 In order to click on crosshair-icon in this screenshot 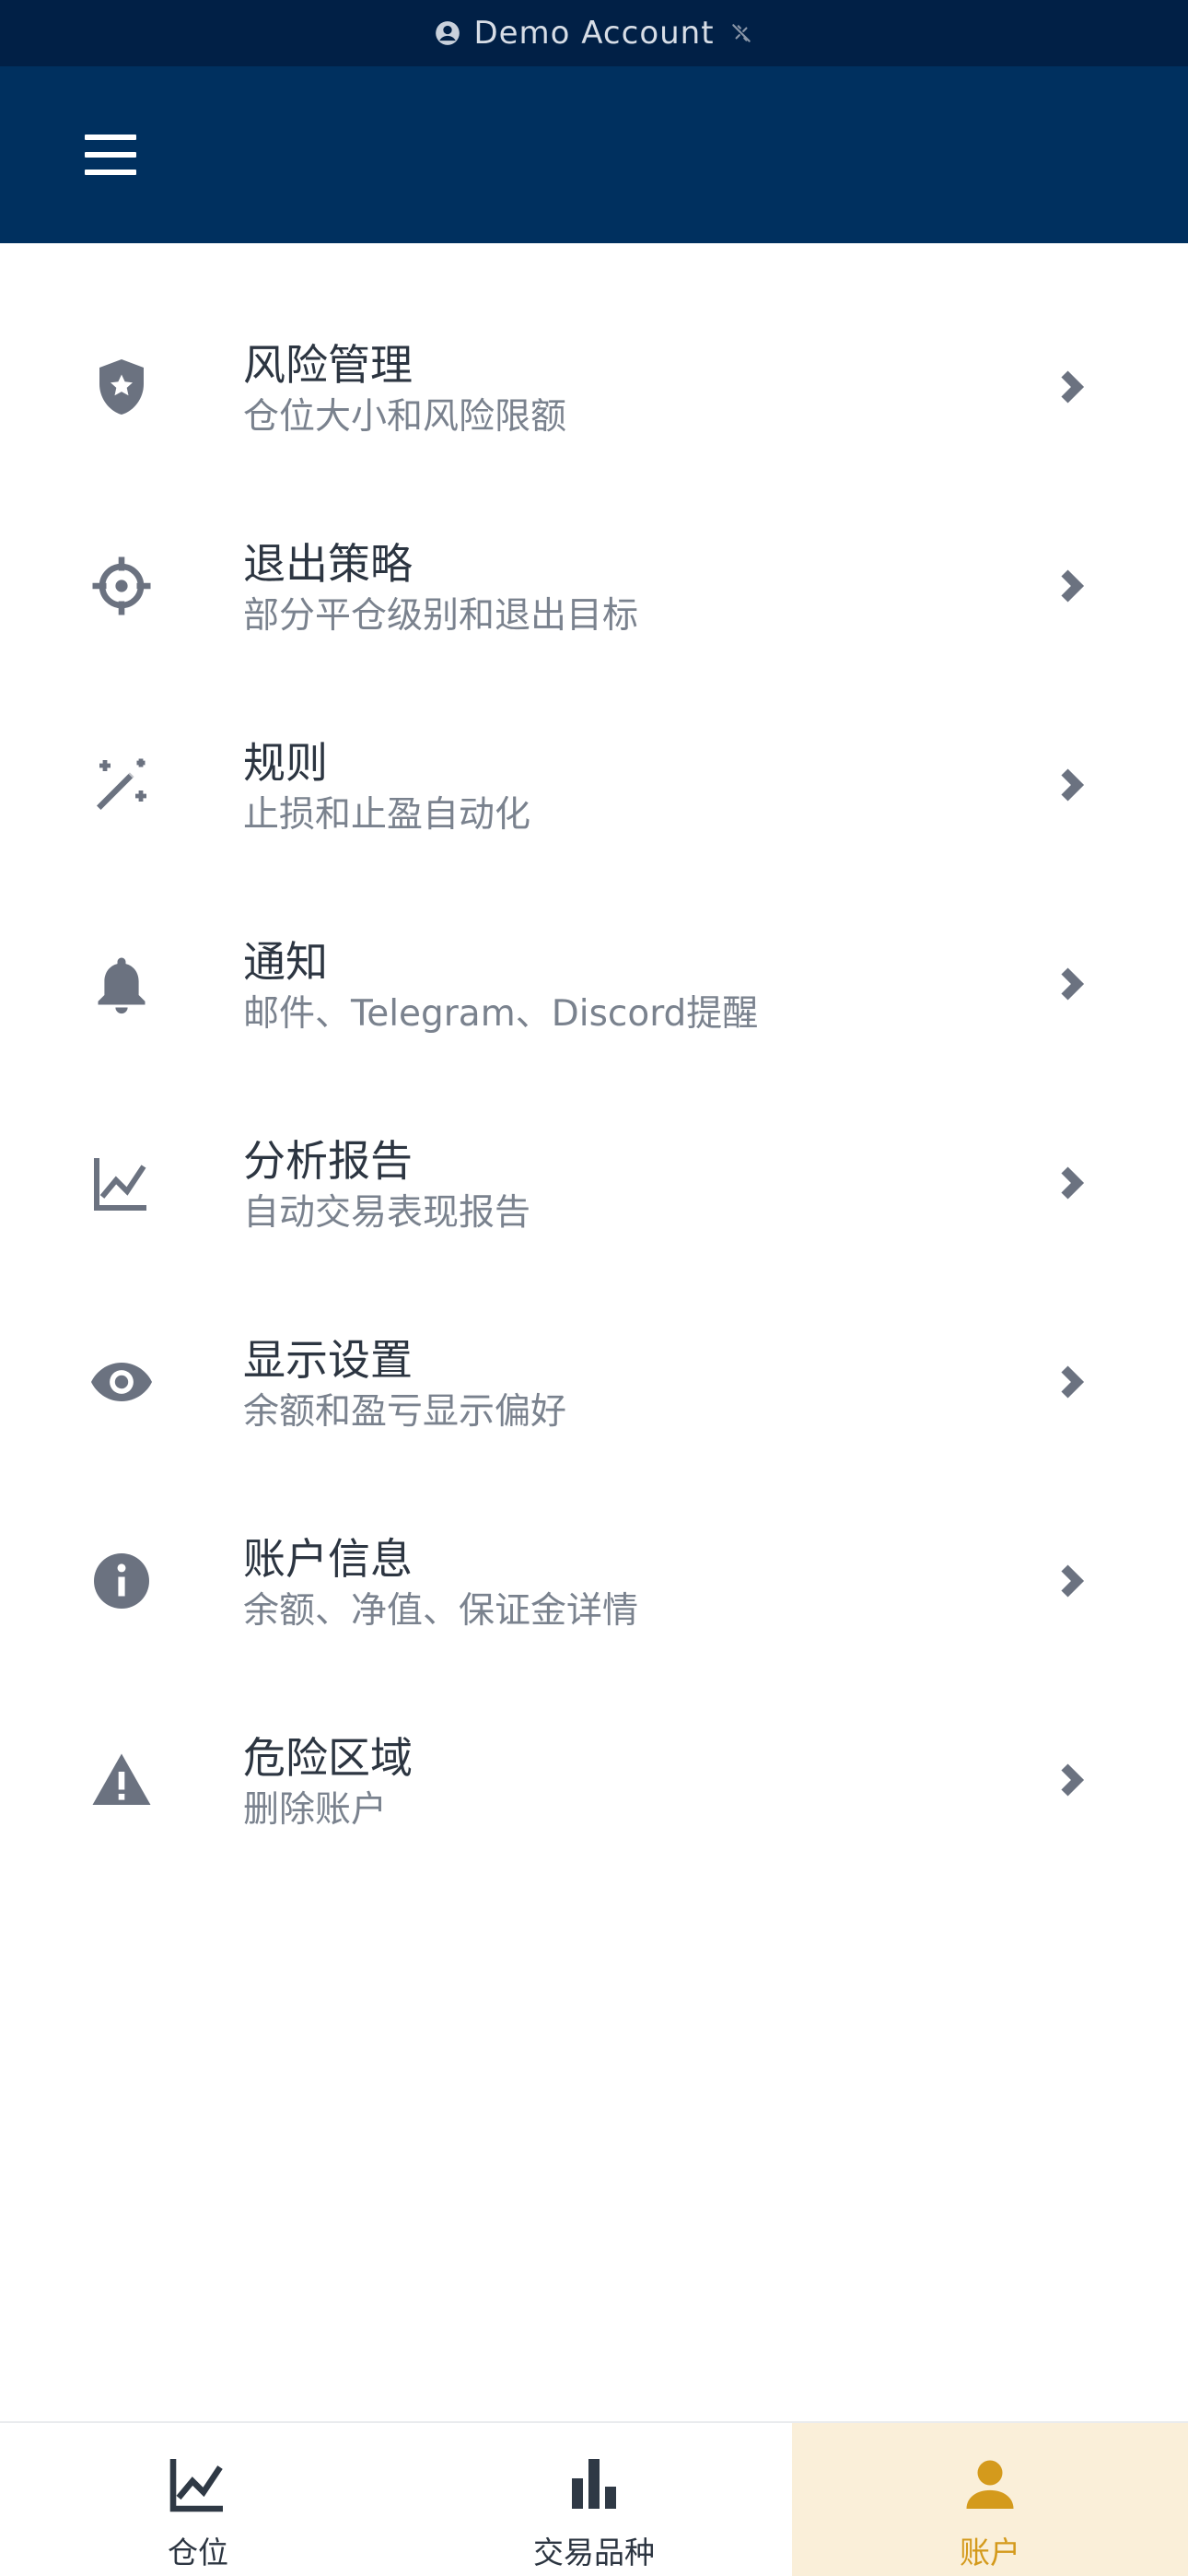, I will do `click(121, 586)`.